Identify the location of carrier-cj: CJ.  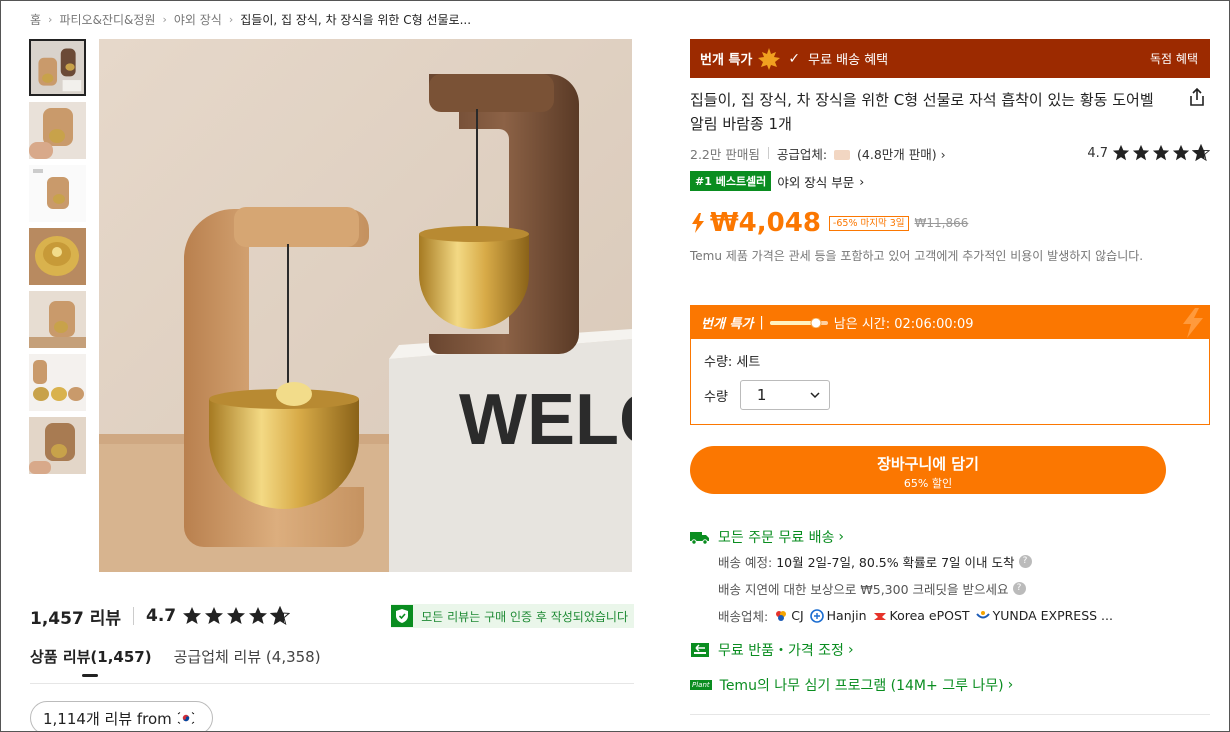
(789, 615).